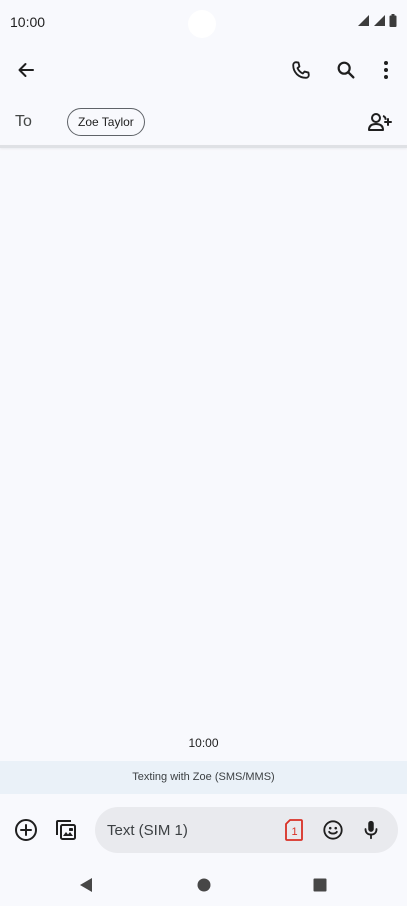 The image size is (407, 906). What do you see at coordinates (386, 70) in the screenshot?
I see `more-vert-icon` at bounding box center [386, 70].